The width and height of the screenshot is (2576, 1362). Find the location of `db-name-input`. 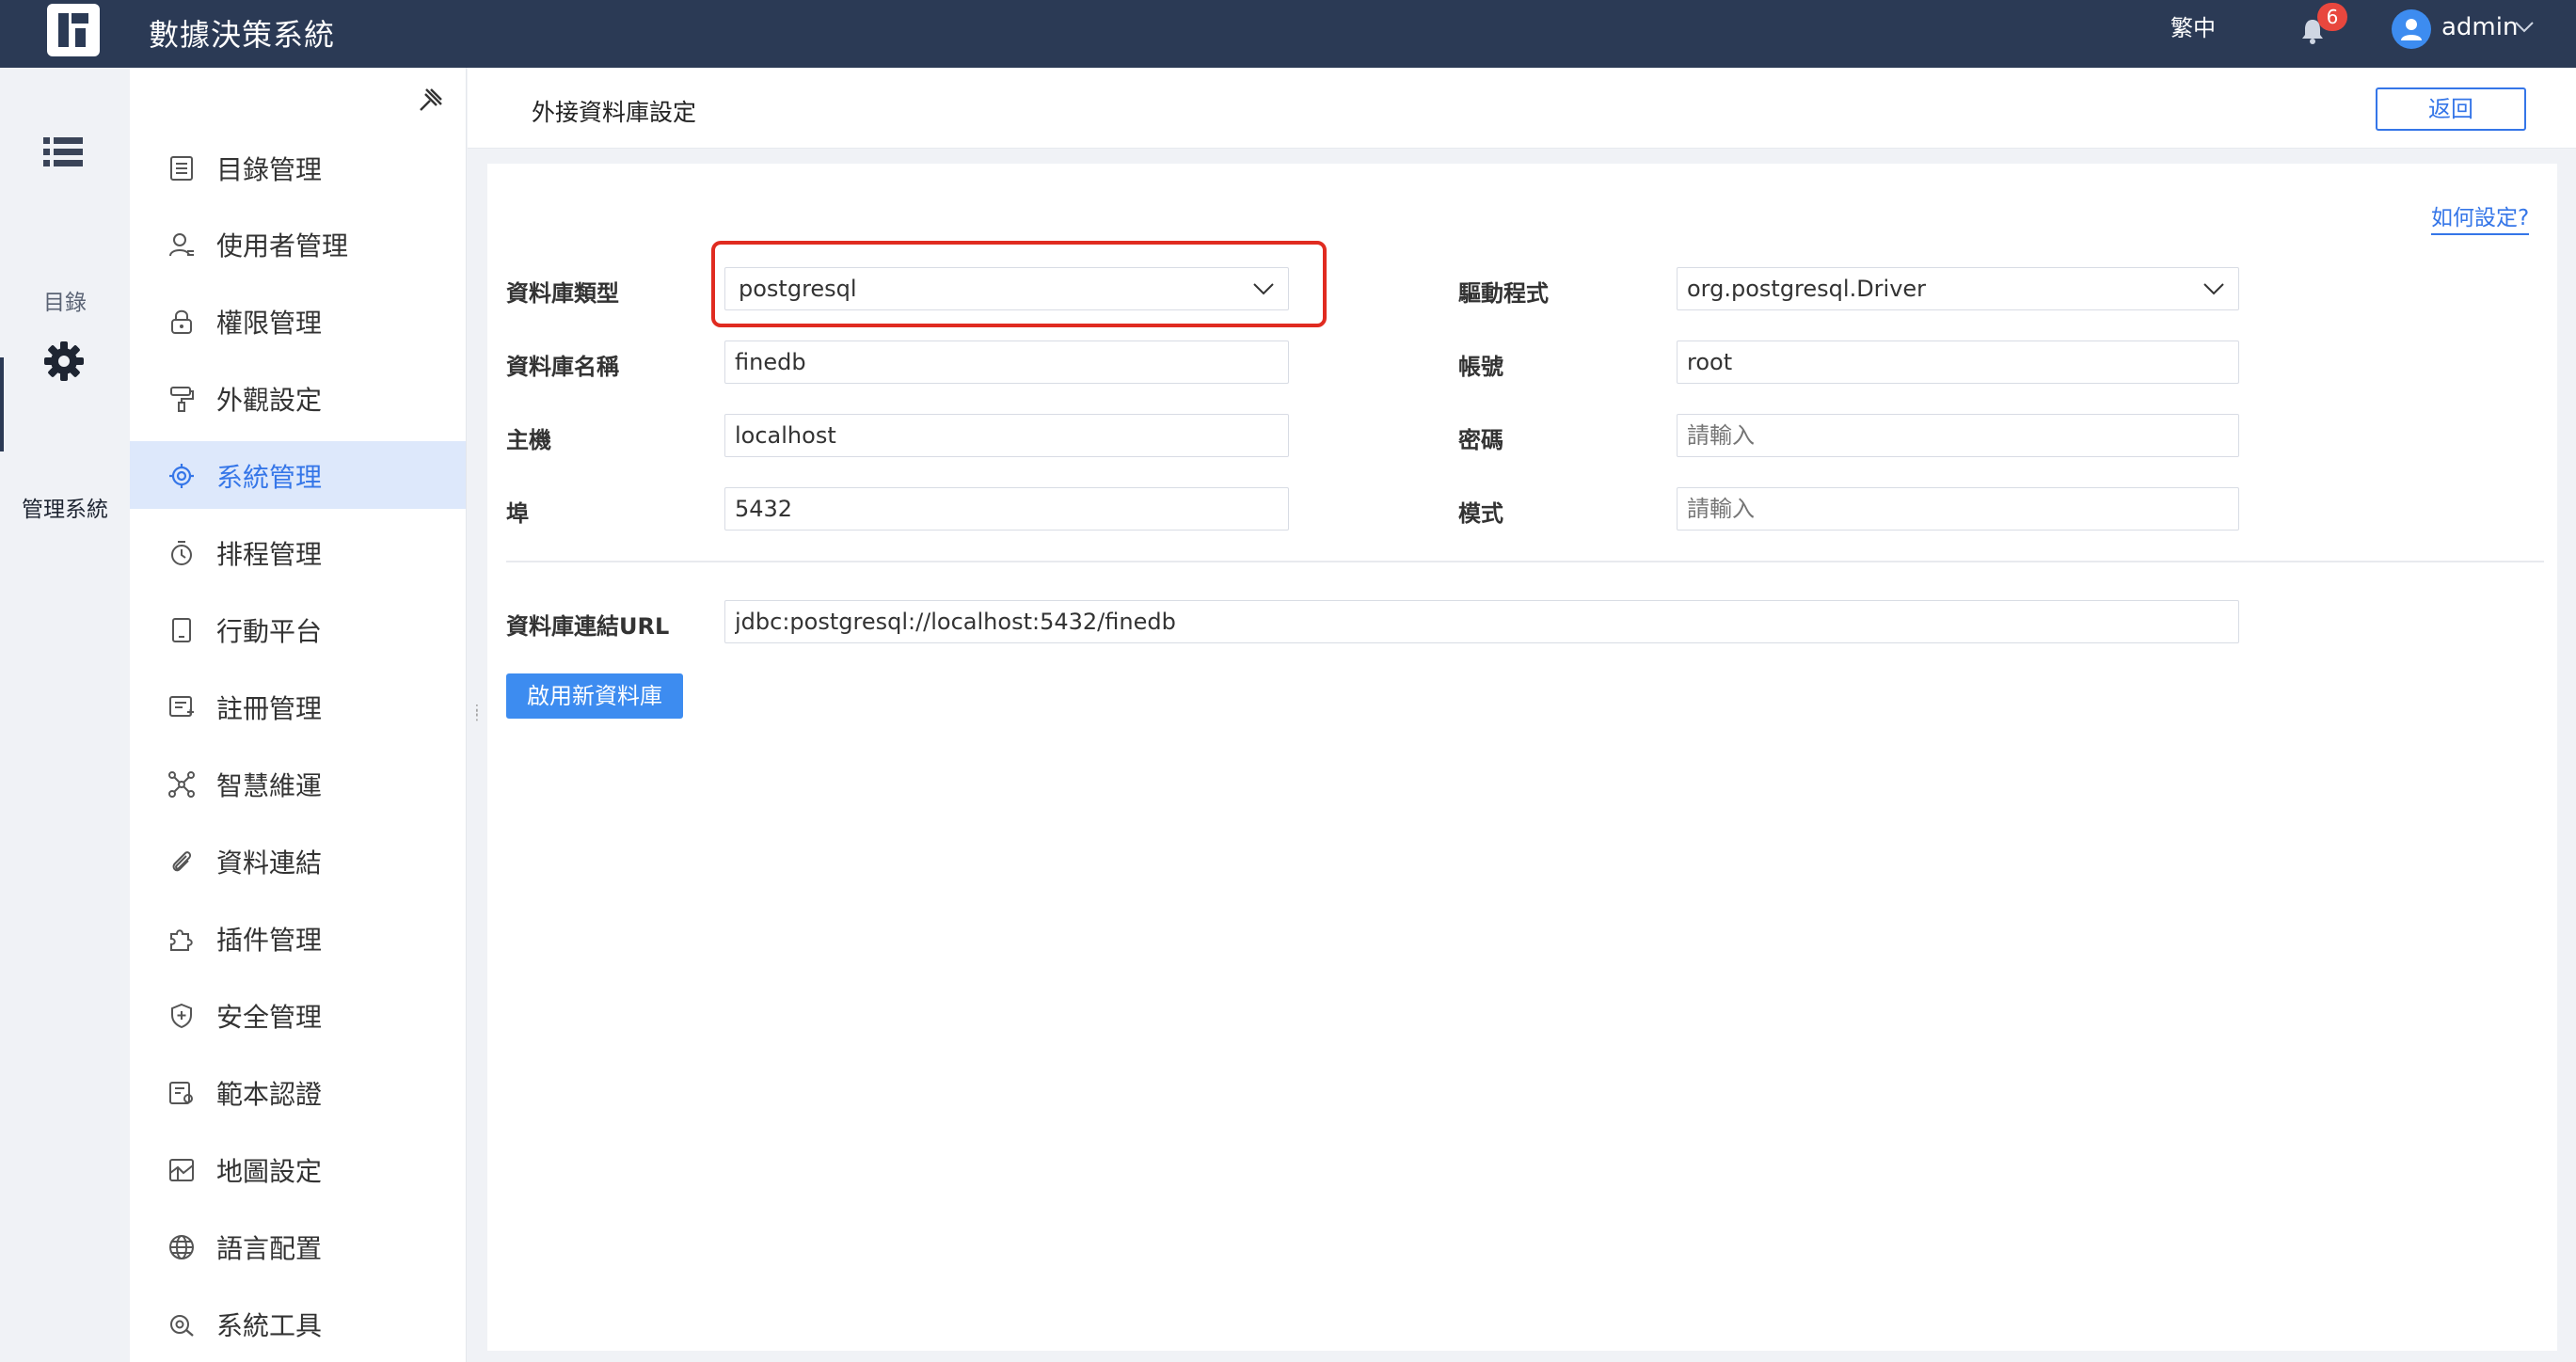

db-name-input is located at coordinates (1007, 362).